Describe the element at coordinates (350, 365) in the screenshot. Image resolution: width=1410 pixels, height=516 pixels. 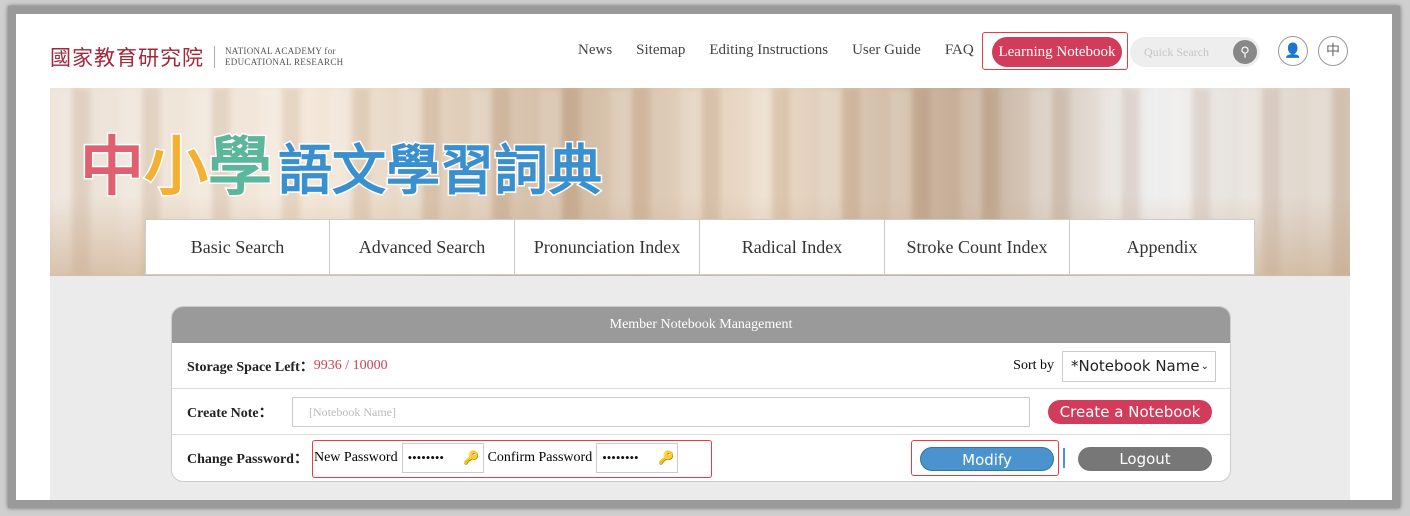
I see `storage-value: 9936 / 10000` at that location.